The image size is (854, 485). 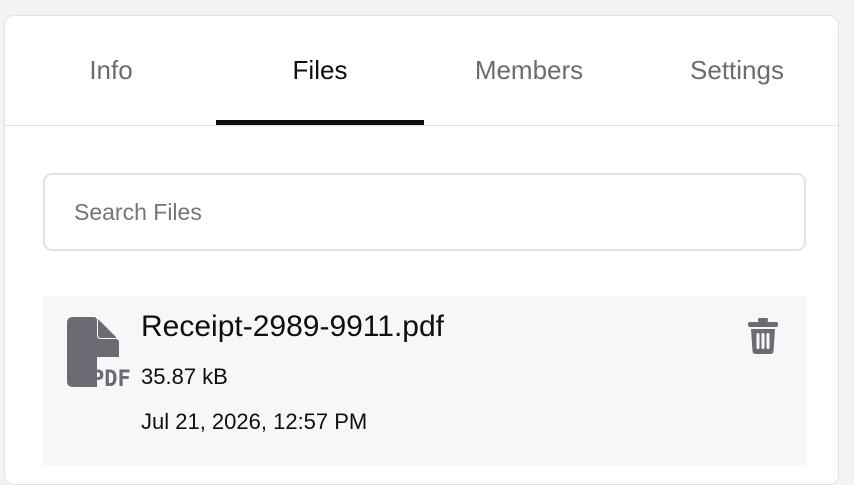 I want to click on trash-icon, so click(x=763, y=336).